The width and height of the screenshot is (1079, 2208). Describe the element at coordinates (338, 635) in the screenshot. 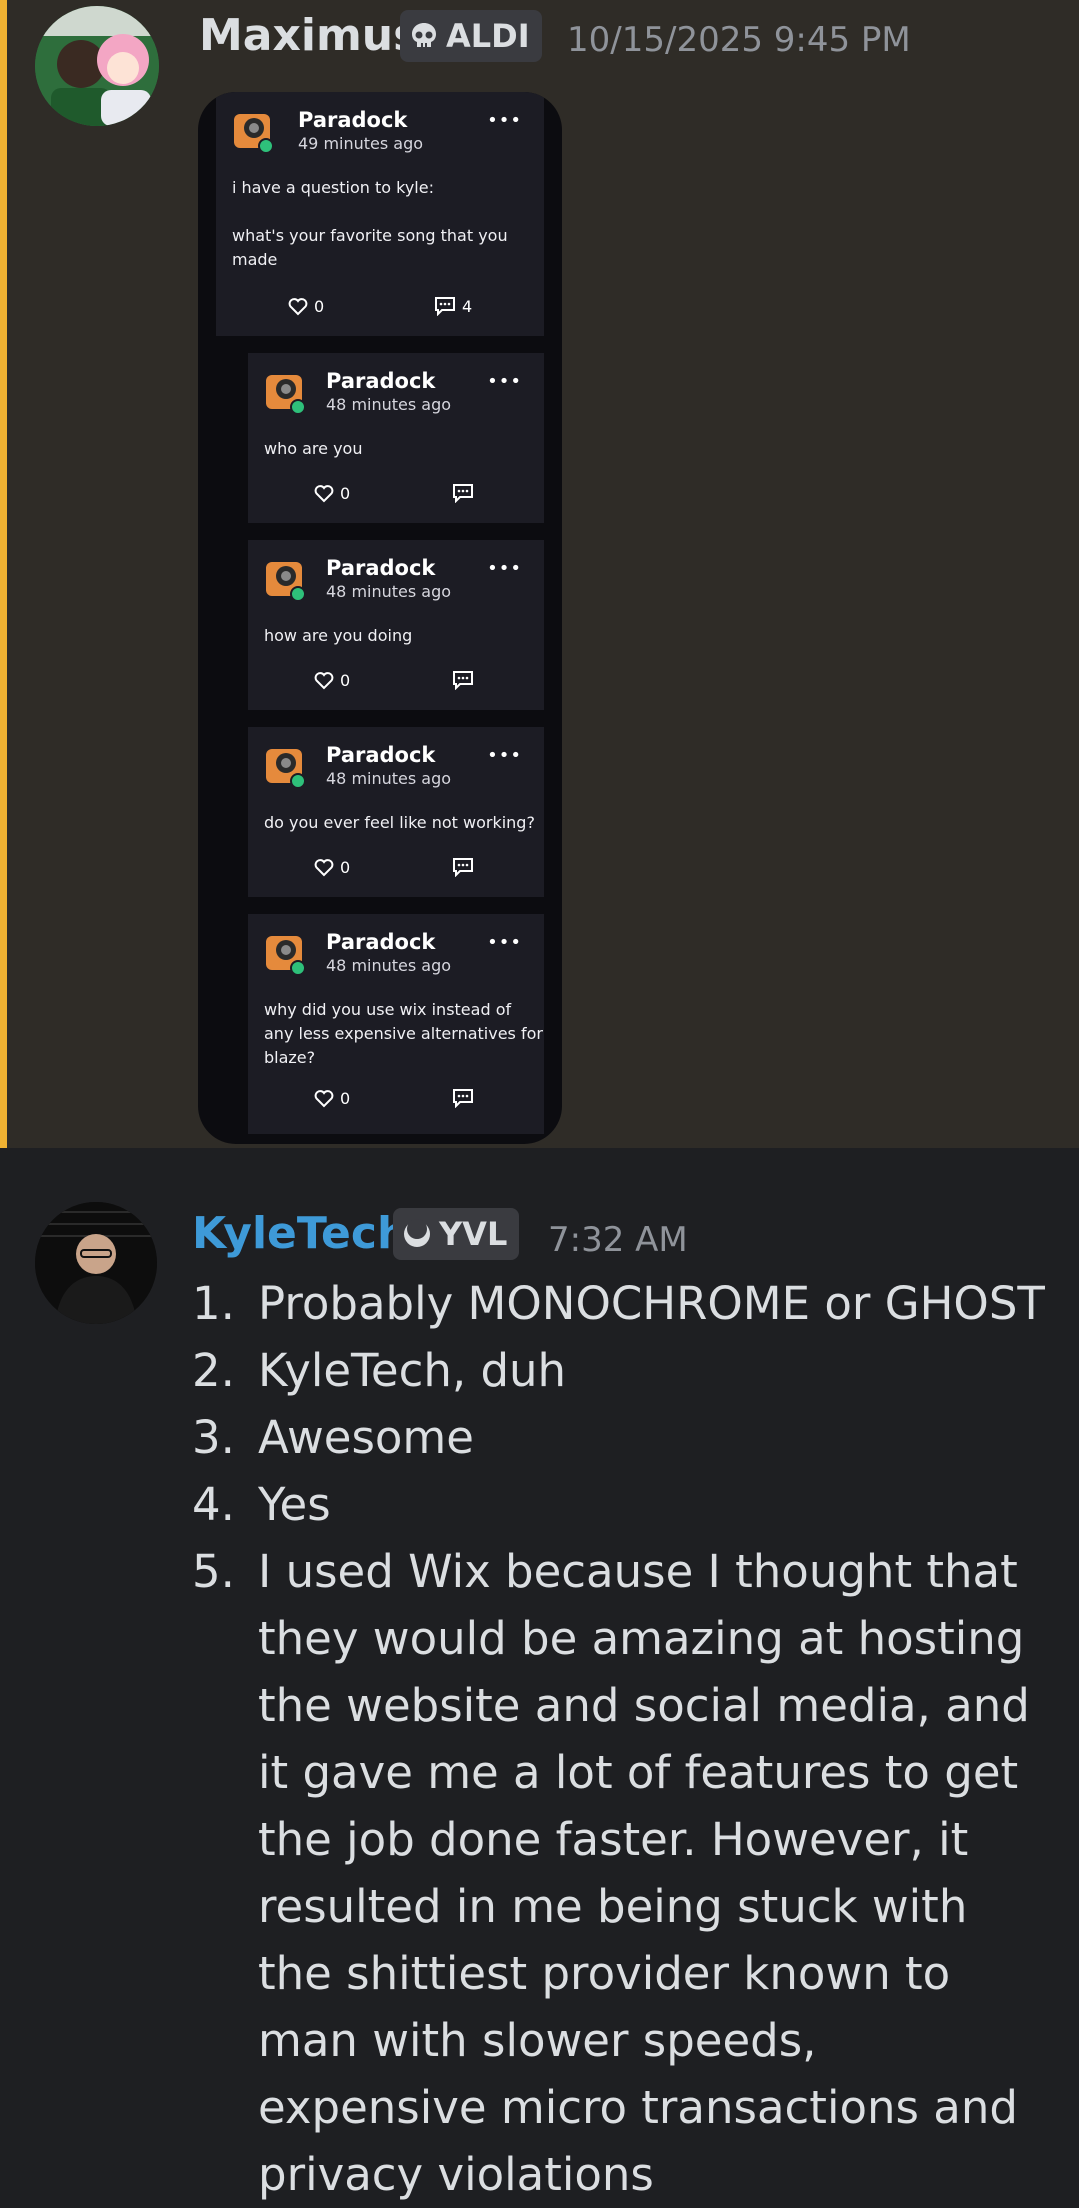

I see `reply-text: how are you doing` at that location.